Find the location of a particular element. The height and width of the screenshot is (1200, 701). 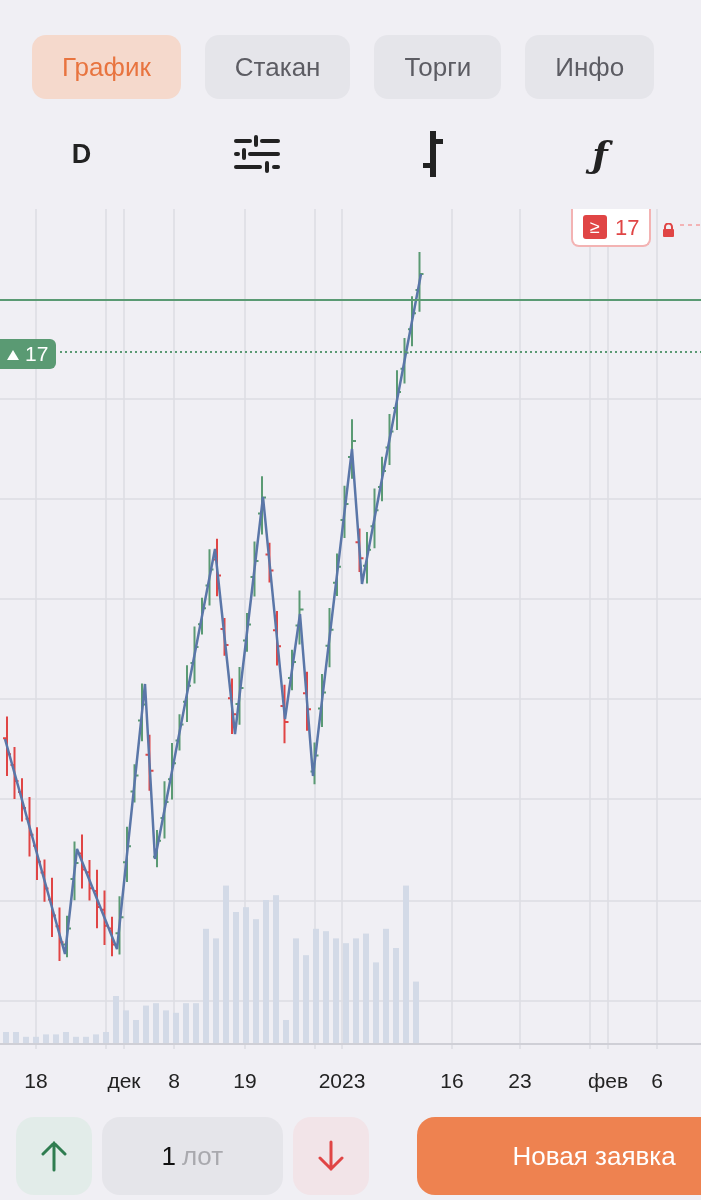

tab: Инфо is located at coordinates (590, 67).